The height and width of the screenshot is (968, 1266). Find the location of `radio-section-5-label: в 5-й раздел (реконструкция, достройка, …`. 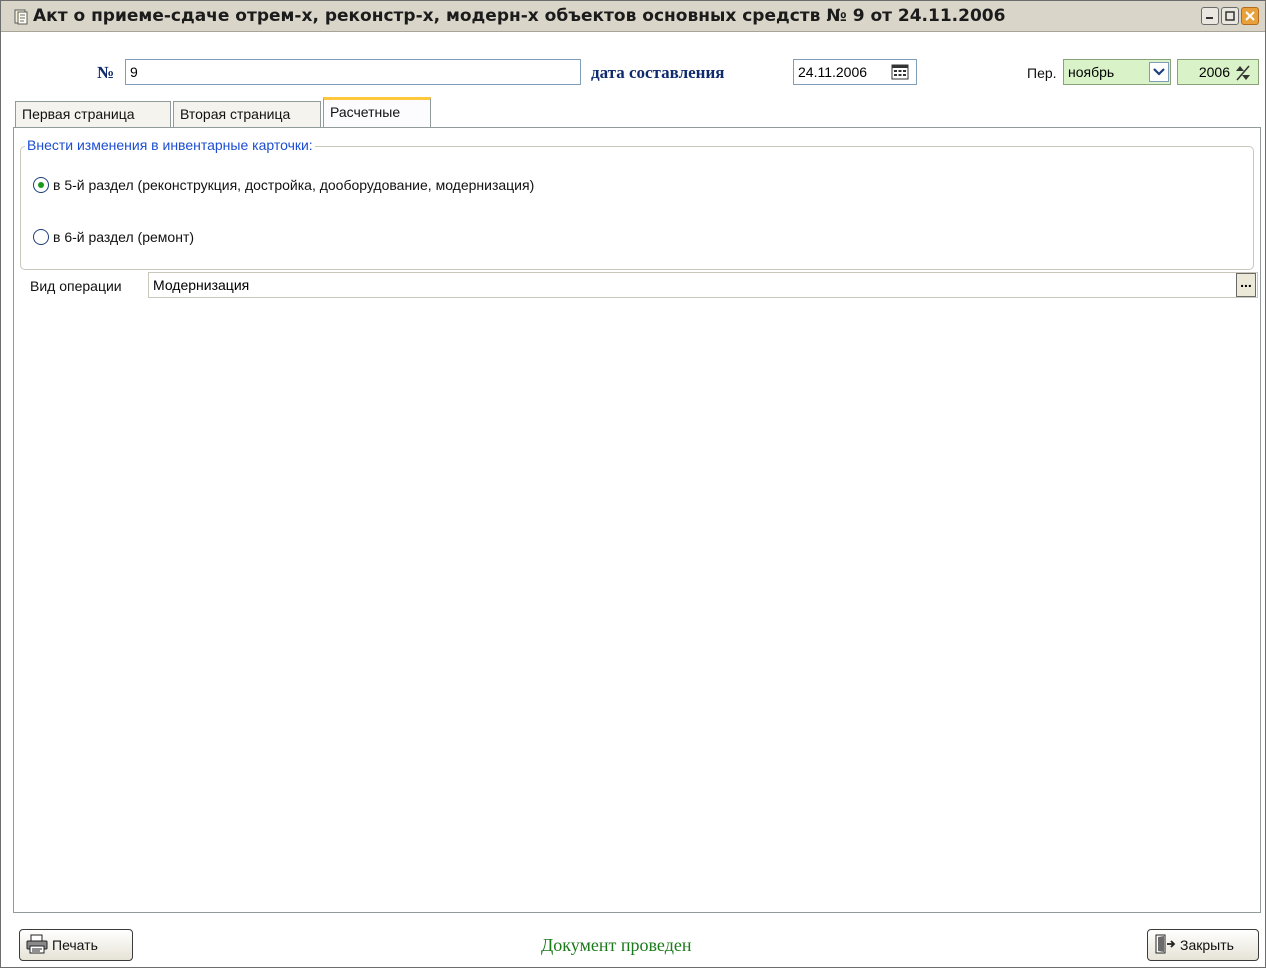

radio-section-5-label: в 5-й раздел (реконструкция, достройка, … is located at coordinates (293, 185).